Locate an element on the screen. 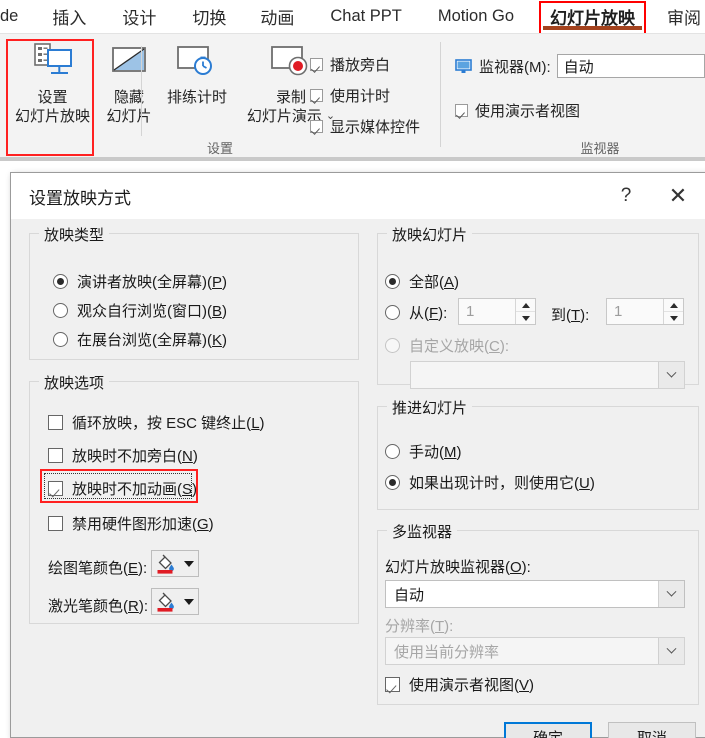 This screenshot has width=705, height=738. radio-advance-manually: 手动(M) is located at coordinates (423, 451).